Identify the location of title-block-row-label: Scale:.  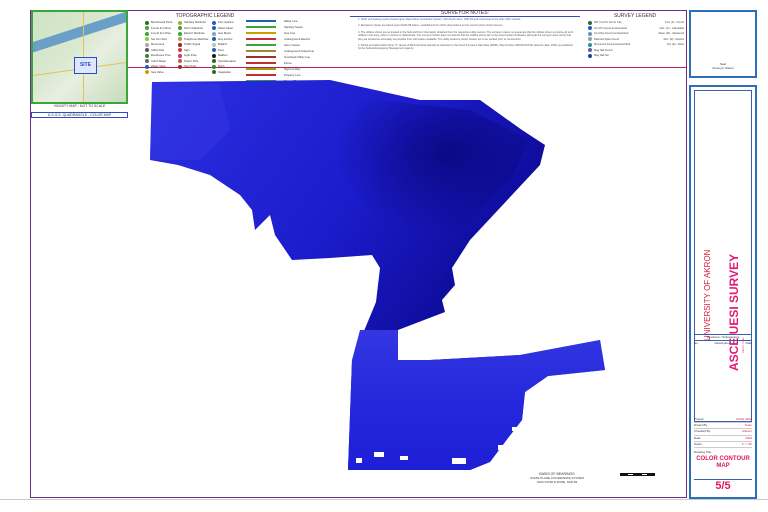
(698, 443).